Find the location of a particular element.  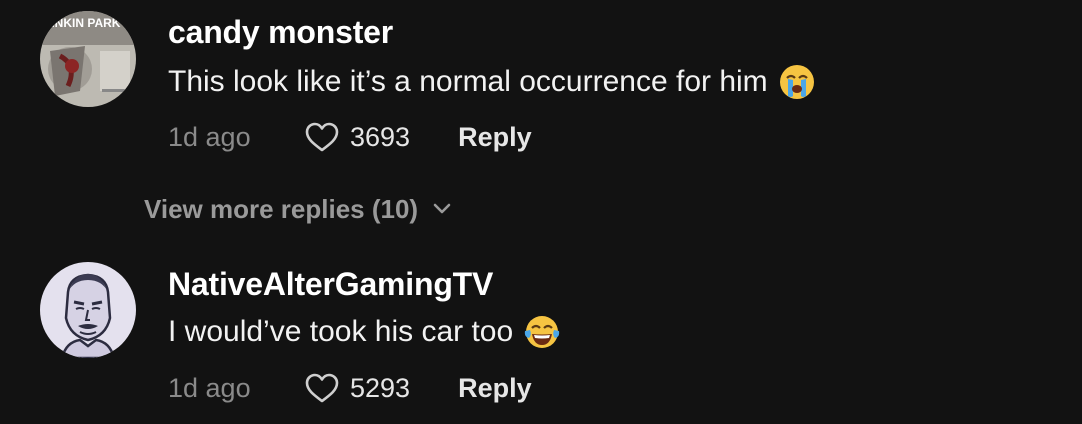

view-more-replies-button: View more replies (10) is located at coordinates (298, 209).